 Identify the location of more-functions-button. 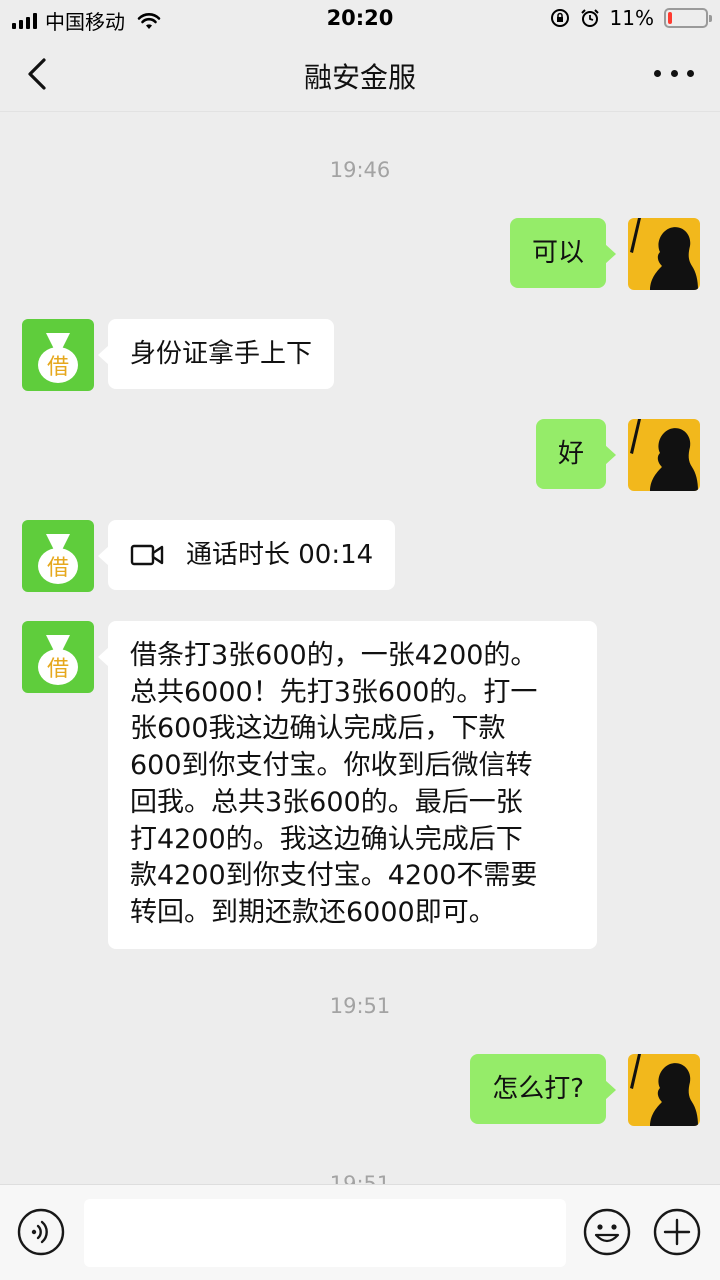
(677, 1232).